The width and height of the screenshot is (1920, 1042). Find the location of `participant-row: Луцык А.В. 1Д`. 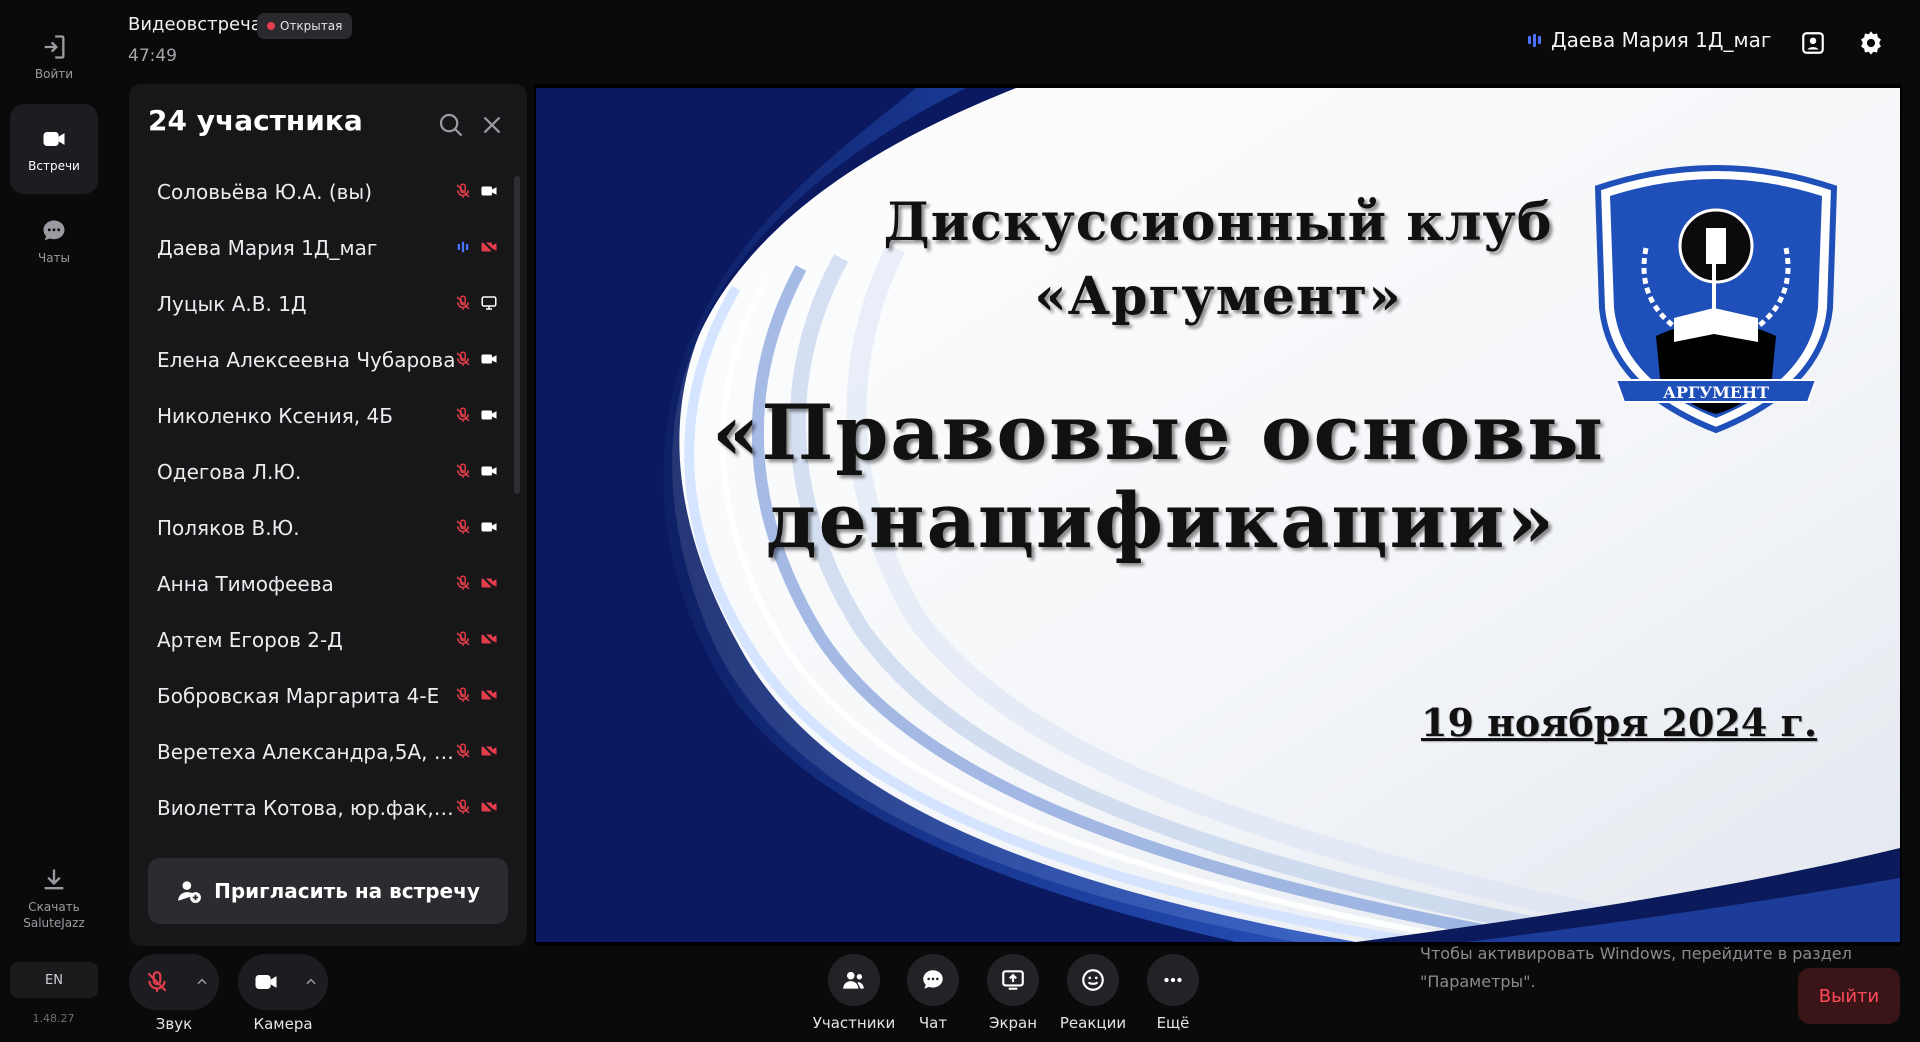

participant-row: Луцык А.В. 1Д is located at coordinates (319, 304).